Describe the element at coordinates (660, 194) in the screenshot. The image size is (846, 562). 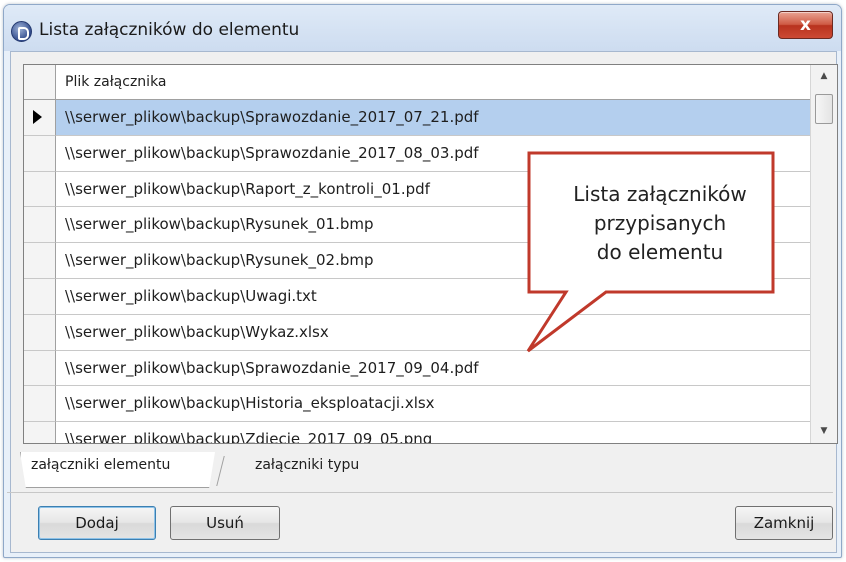
I see `callout-line-1: Lista załączników` at that location.